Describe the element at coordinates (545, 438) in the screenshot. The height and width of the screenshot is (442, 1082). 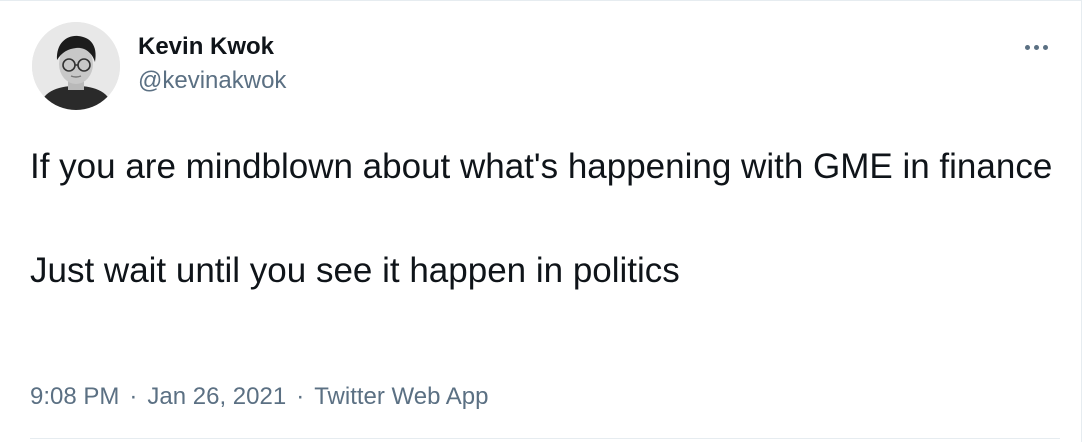
I see `divider` at that location.